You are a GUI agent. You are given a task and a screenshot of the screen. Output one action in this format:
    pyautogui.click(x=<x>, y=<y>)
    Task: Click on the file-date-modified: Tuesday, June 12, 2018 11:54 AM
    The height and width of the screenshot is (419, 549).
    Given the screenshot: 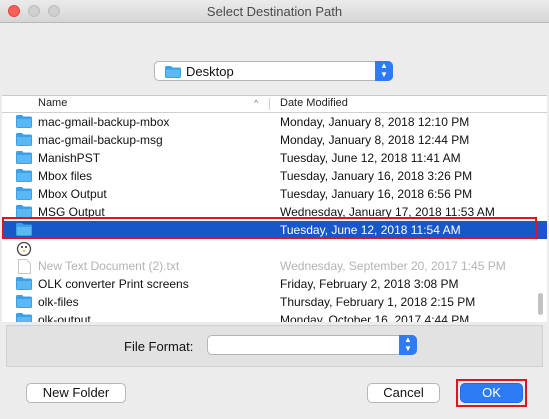 What is the action you would take?
    pyautogui.click(x=370, y=230)
    